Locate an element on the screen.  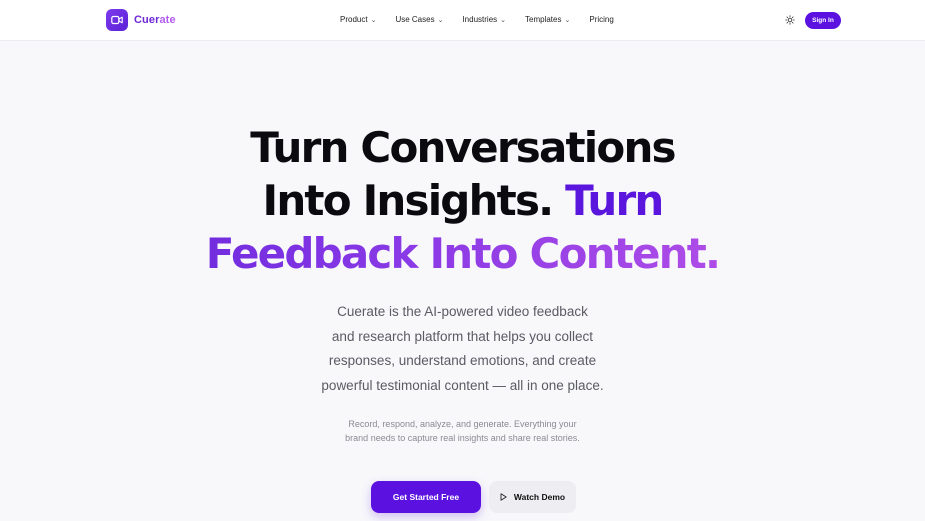
watch-demo-button: Watch Demo is located at coordinates (532, 497).